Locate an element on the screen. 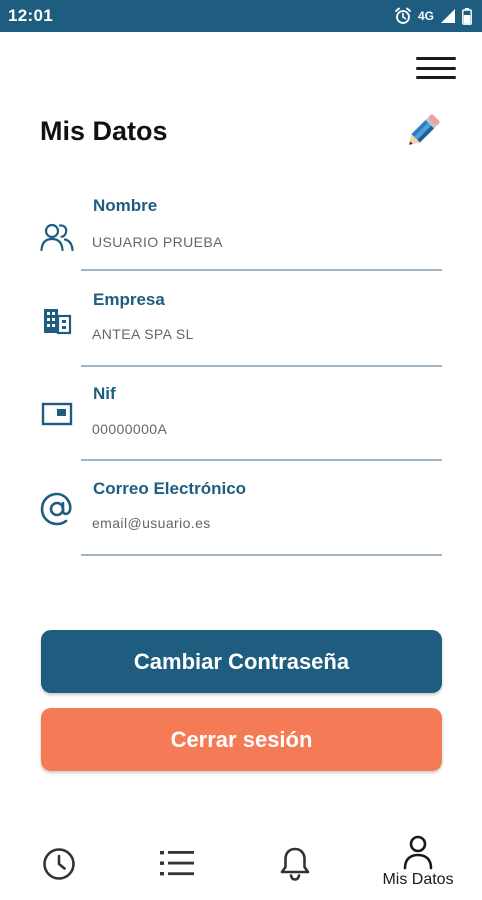 This screenshot has height=900, width=482. bottom-nav: Mis Datos is located at coordinates (241, 860).